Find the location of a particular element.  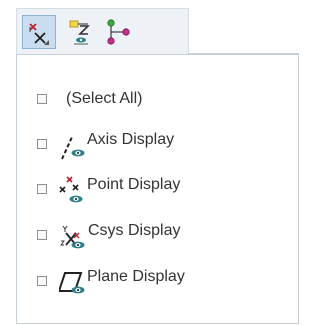

point-display-checkbox is located at coordinates (42, 189).